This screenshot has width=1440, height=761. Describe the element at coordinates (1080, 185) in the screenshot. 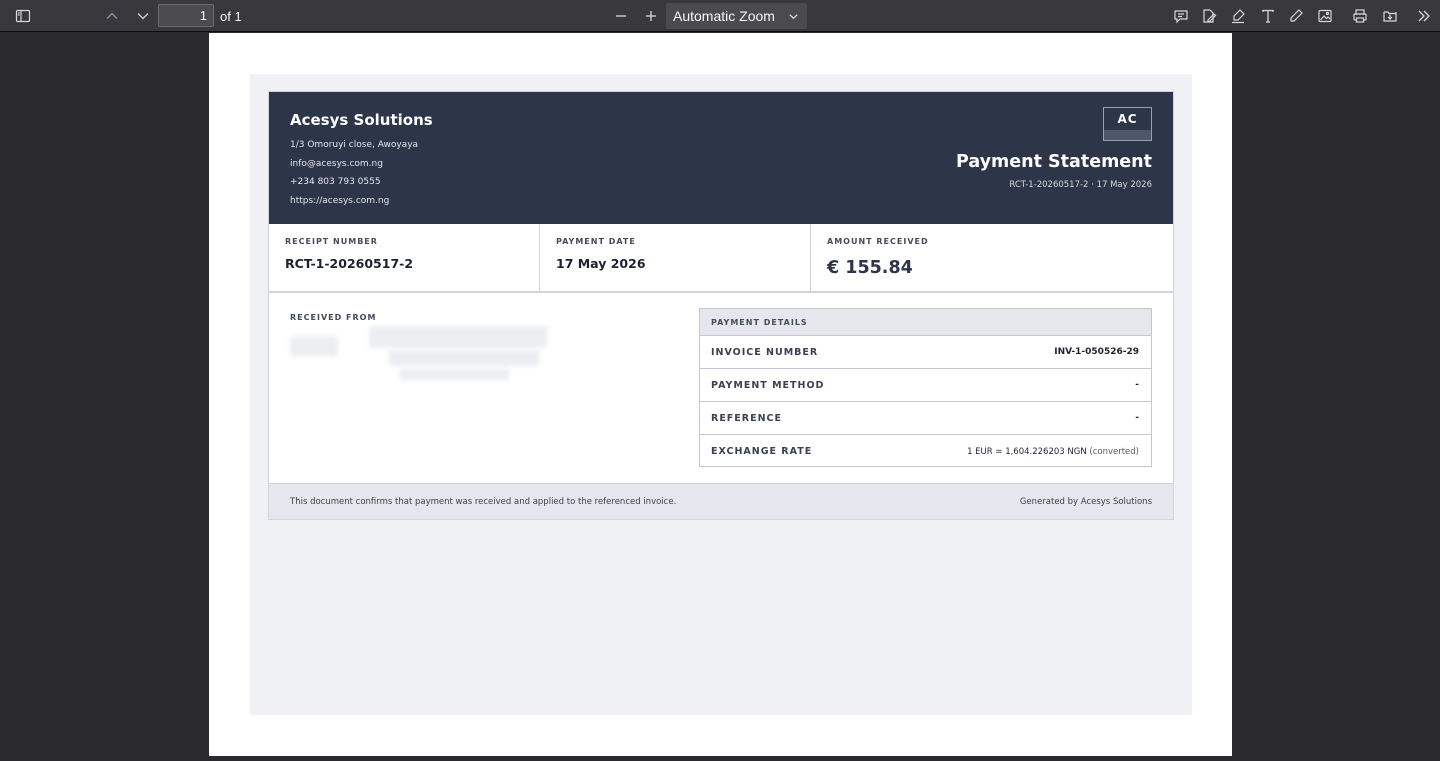

I see `statement-subtitle: RCT-1-20260517-2 · 17 May 2026` at that location.